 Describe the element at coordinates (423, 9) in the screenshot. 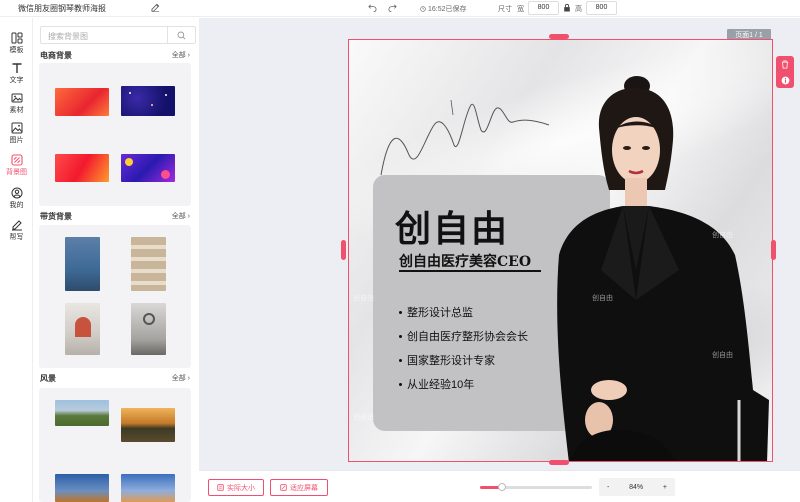

I see `clock-icon` at that location.